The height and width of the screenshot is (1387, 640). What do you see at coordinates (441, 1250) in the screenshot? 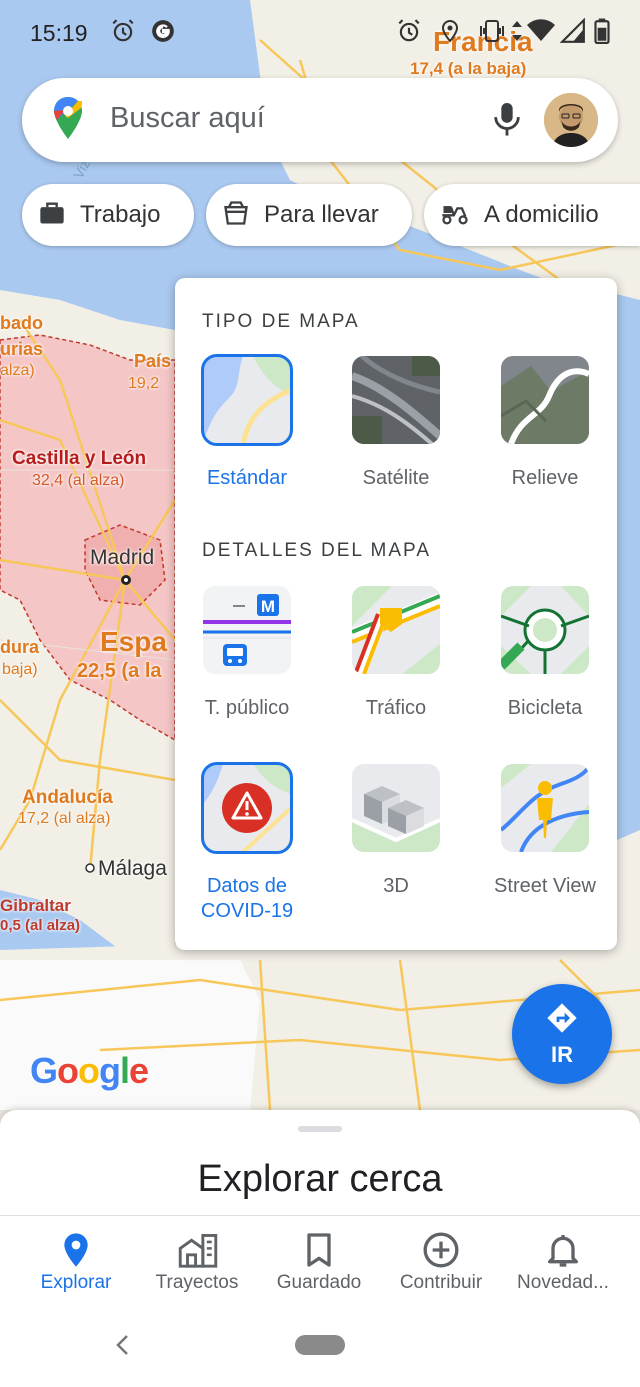
I see `add-circle-icon` at bounding box center [441, 1250].